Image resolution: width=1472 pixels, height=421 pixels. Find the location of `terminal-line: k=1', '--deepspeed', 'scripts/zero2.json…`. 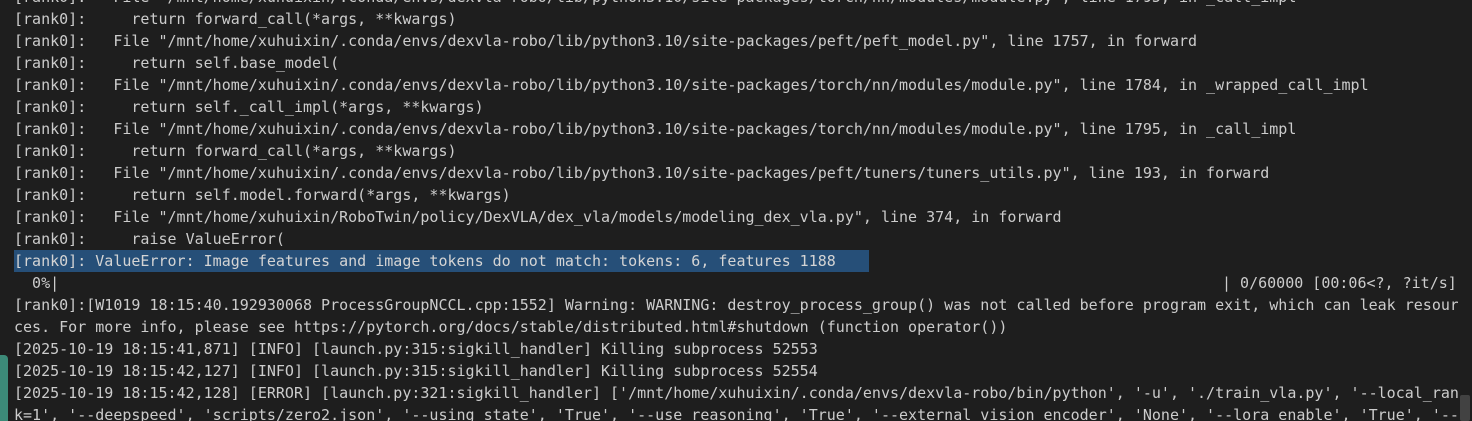

terminal-line: k=1', '--deepspeed', 'scripts/zero2.json… is located at coordinates (736, 413).